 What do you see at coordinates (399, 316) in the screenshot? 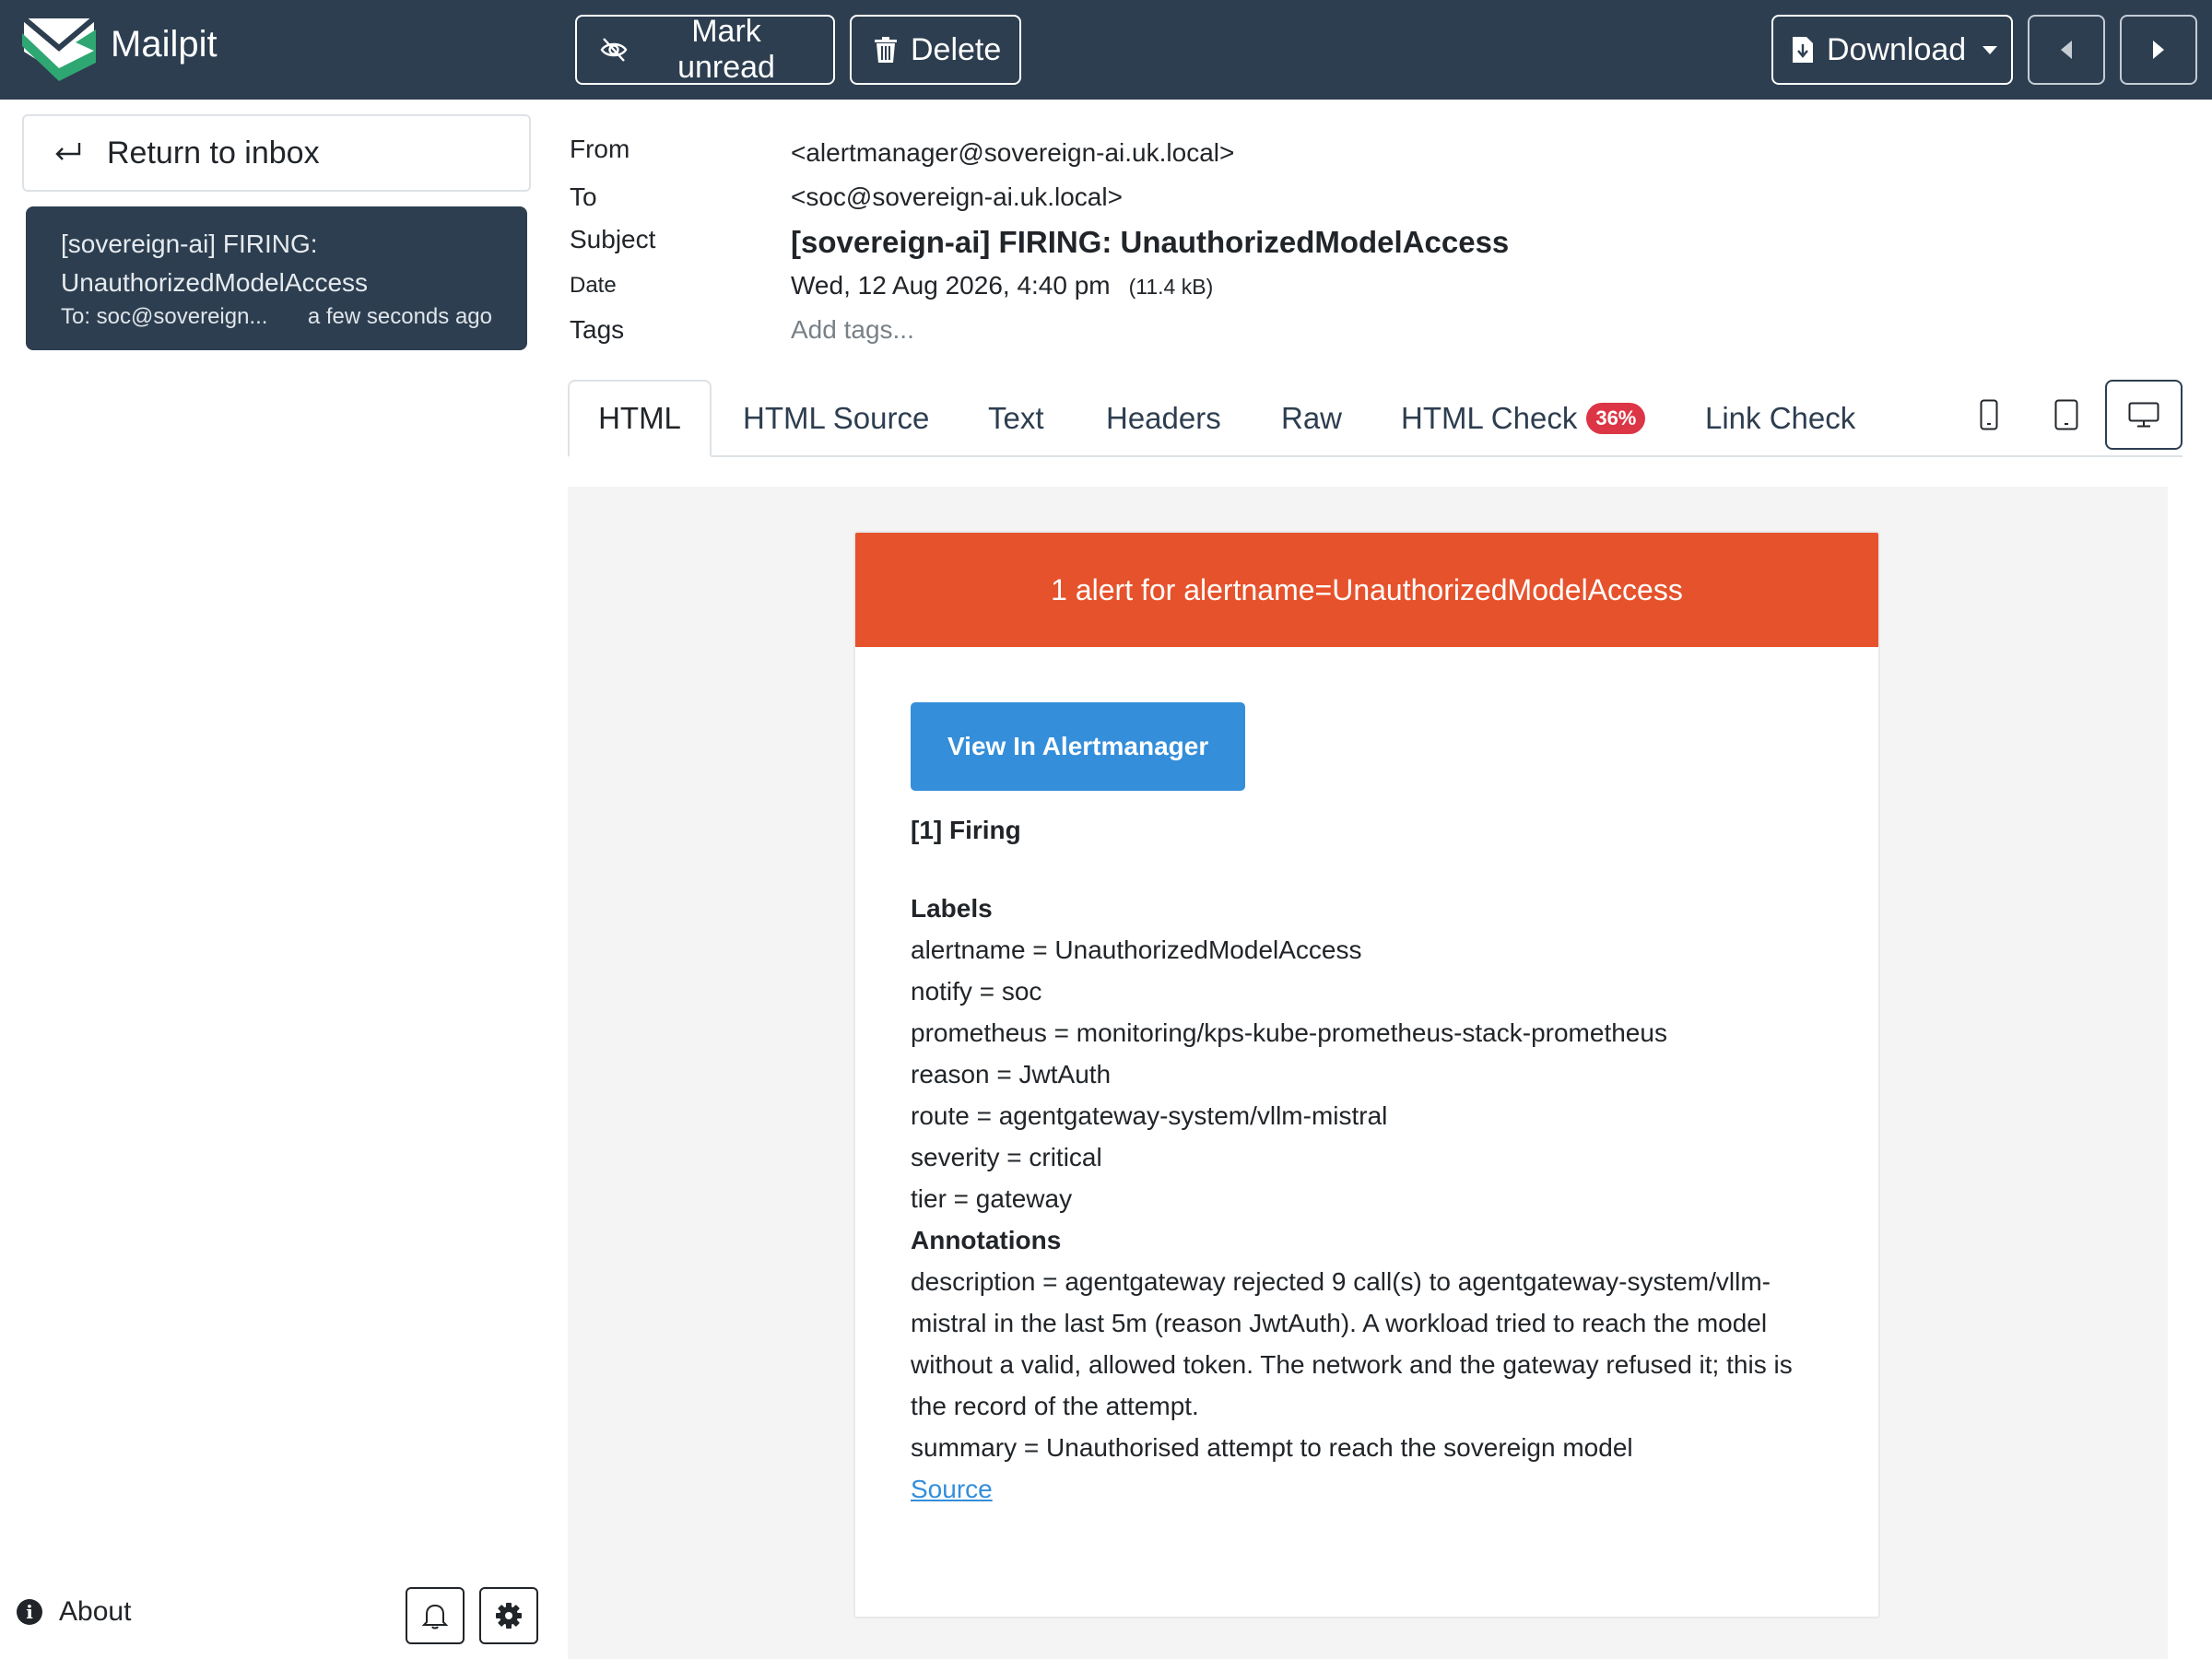
I see `message-time: a few seconds ago` at bounding box center [399, 316].